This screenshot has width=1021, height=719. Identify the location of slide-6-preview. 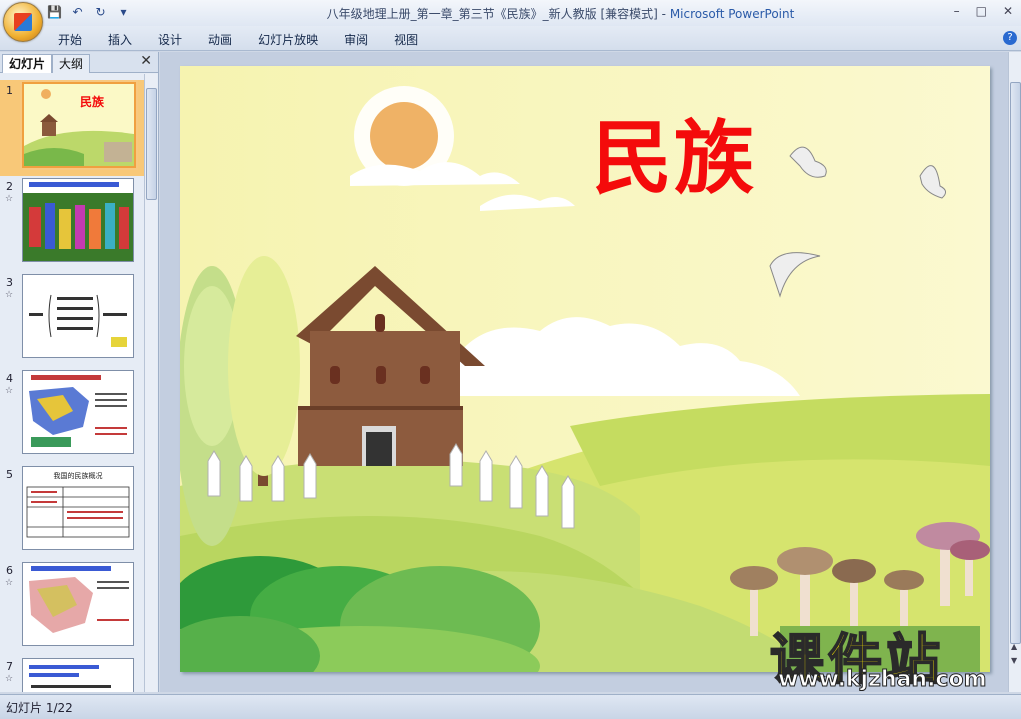
(78, 604).